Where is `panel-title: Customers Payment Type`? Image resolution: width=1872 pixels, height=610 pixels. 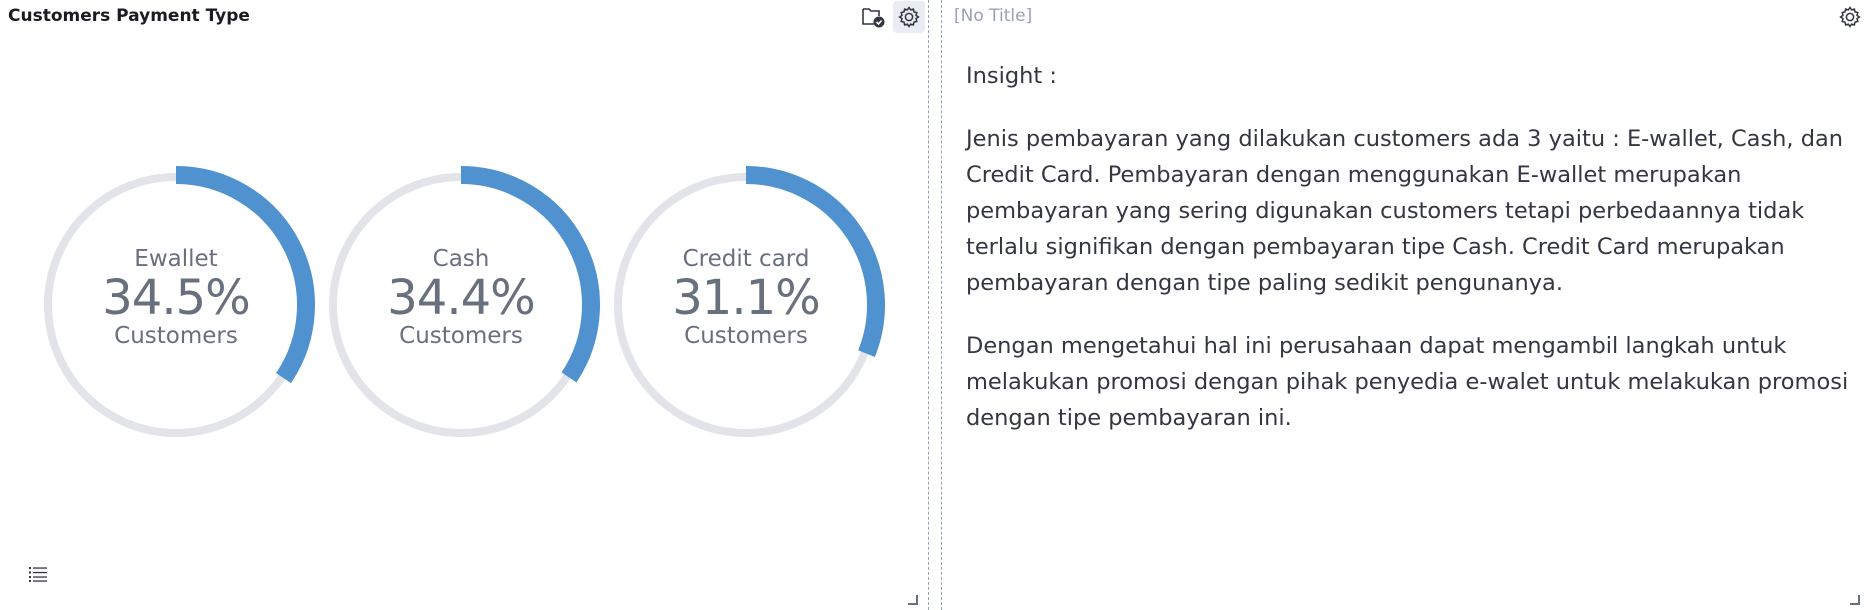
panel-title: Customers Payment Type is located at coordinates (129, 16).